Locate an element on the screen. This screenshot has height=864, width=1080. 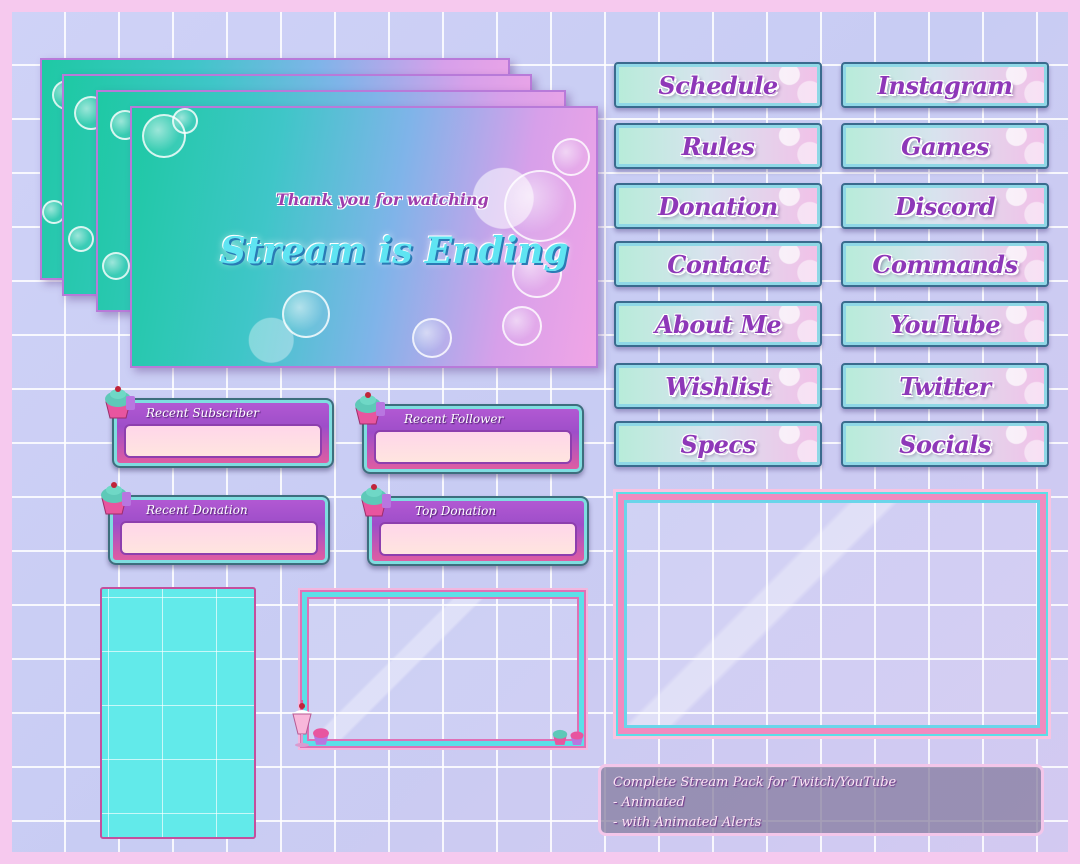
alert-label: Recent Follower is located at coordinates (454, 419).